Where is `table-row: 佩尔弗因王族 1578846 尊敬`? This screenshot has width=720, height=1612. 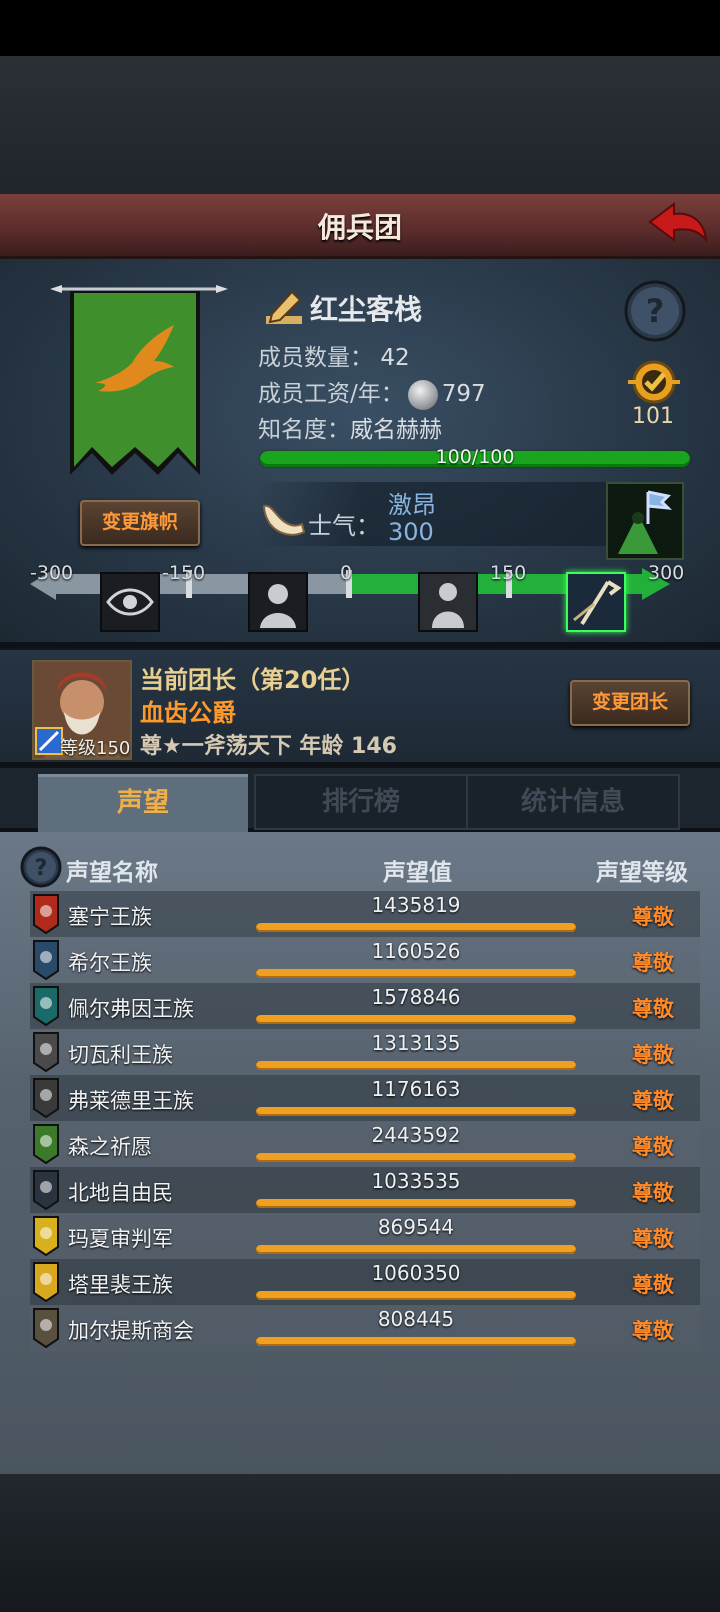 table-row: 佩尔弗因王族 1578846 尊敬 is located at coordinates (365, 1006).